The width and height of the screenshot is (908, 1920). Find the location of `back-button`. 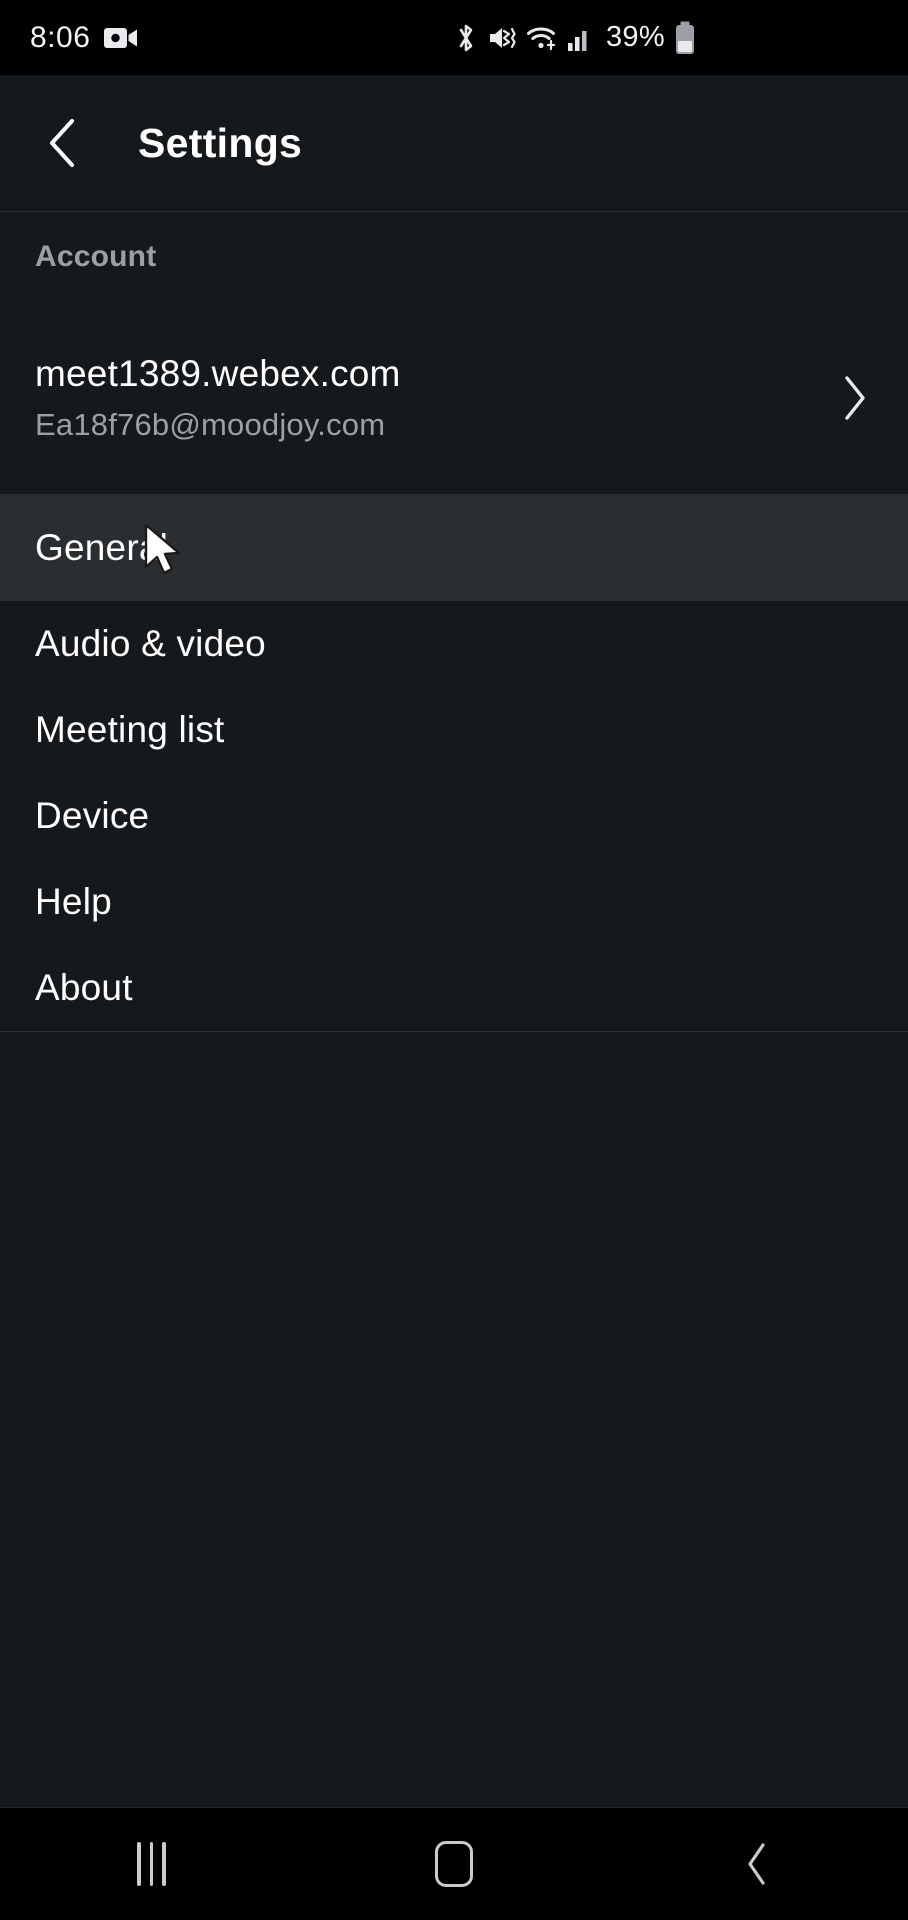

back-button is located at coordinates (64, 143).